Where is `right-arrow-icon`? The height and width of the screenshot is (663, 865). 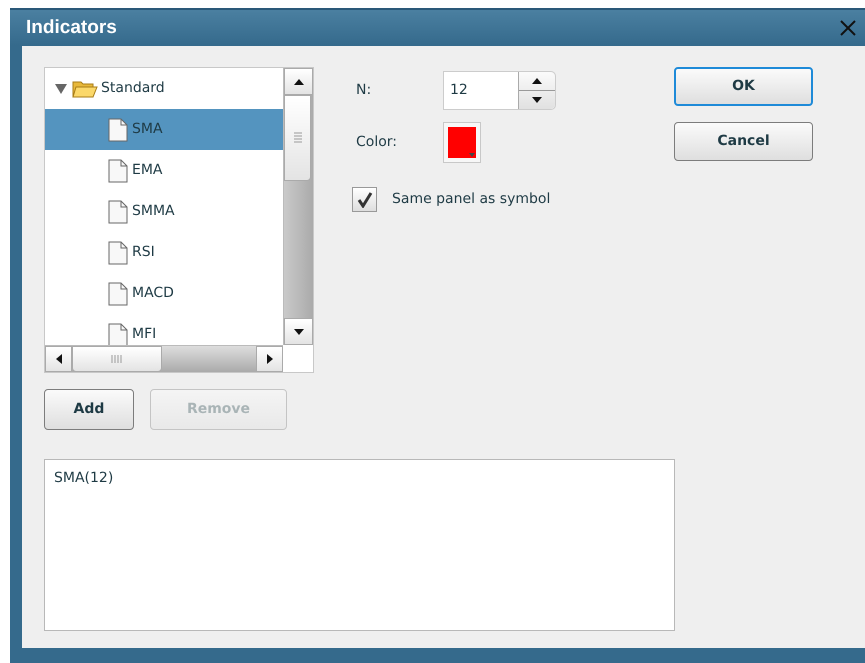
right-arrow-icon is located at coordinates (269, 359).